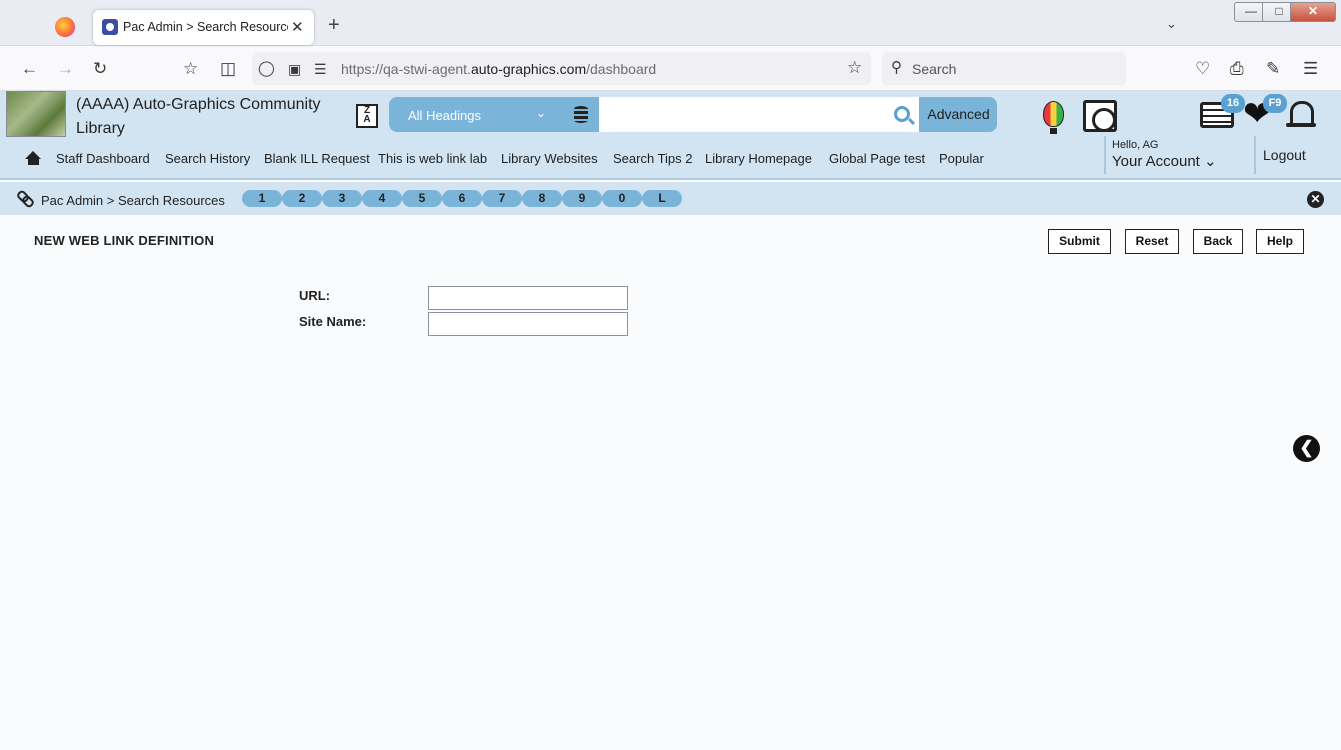 This screenshot has height=750, width=1341. What do you see at coordinates (902, 114) in the screenshot?
I see `search-icon` at bounding box center [902, 114].